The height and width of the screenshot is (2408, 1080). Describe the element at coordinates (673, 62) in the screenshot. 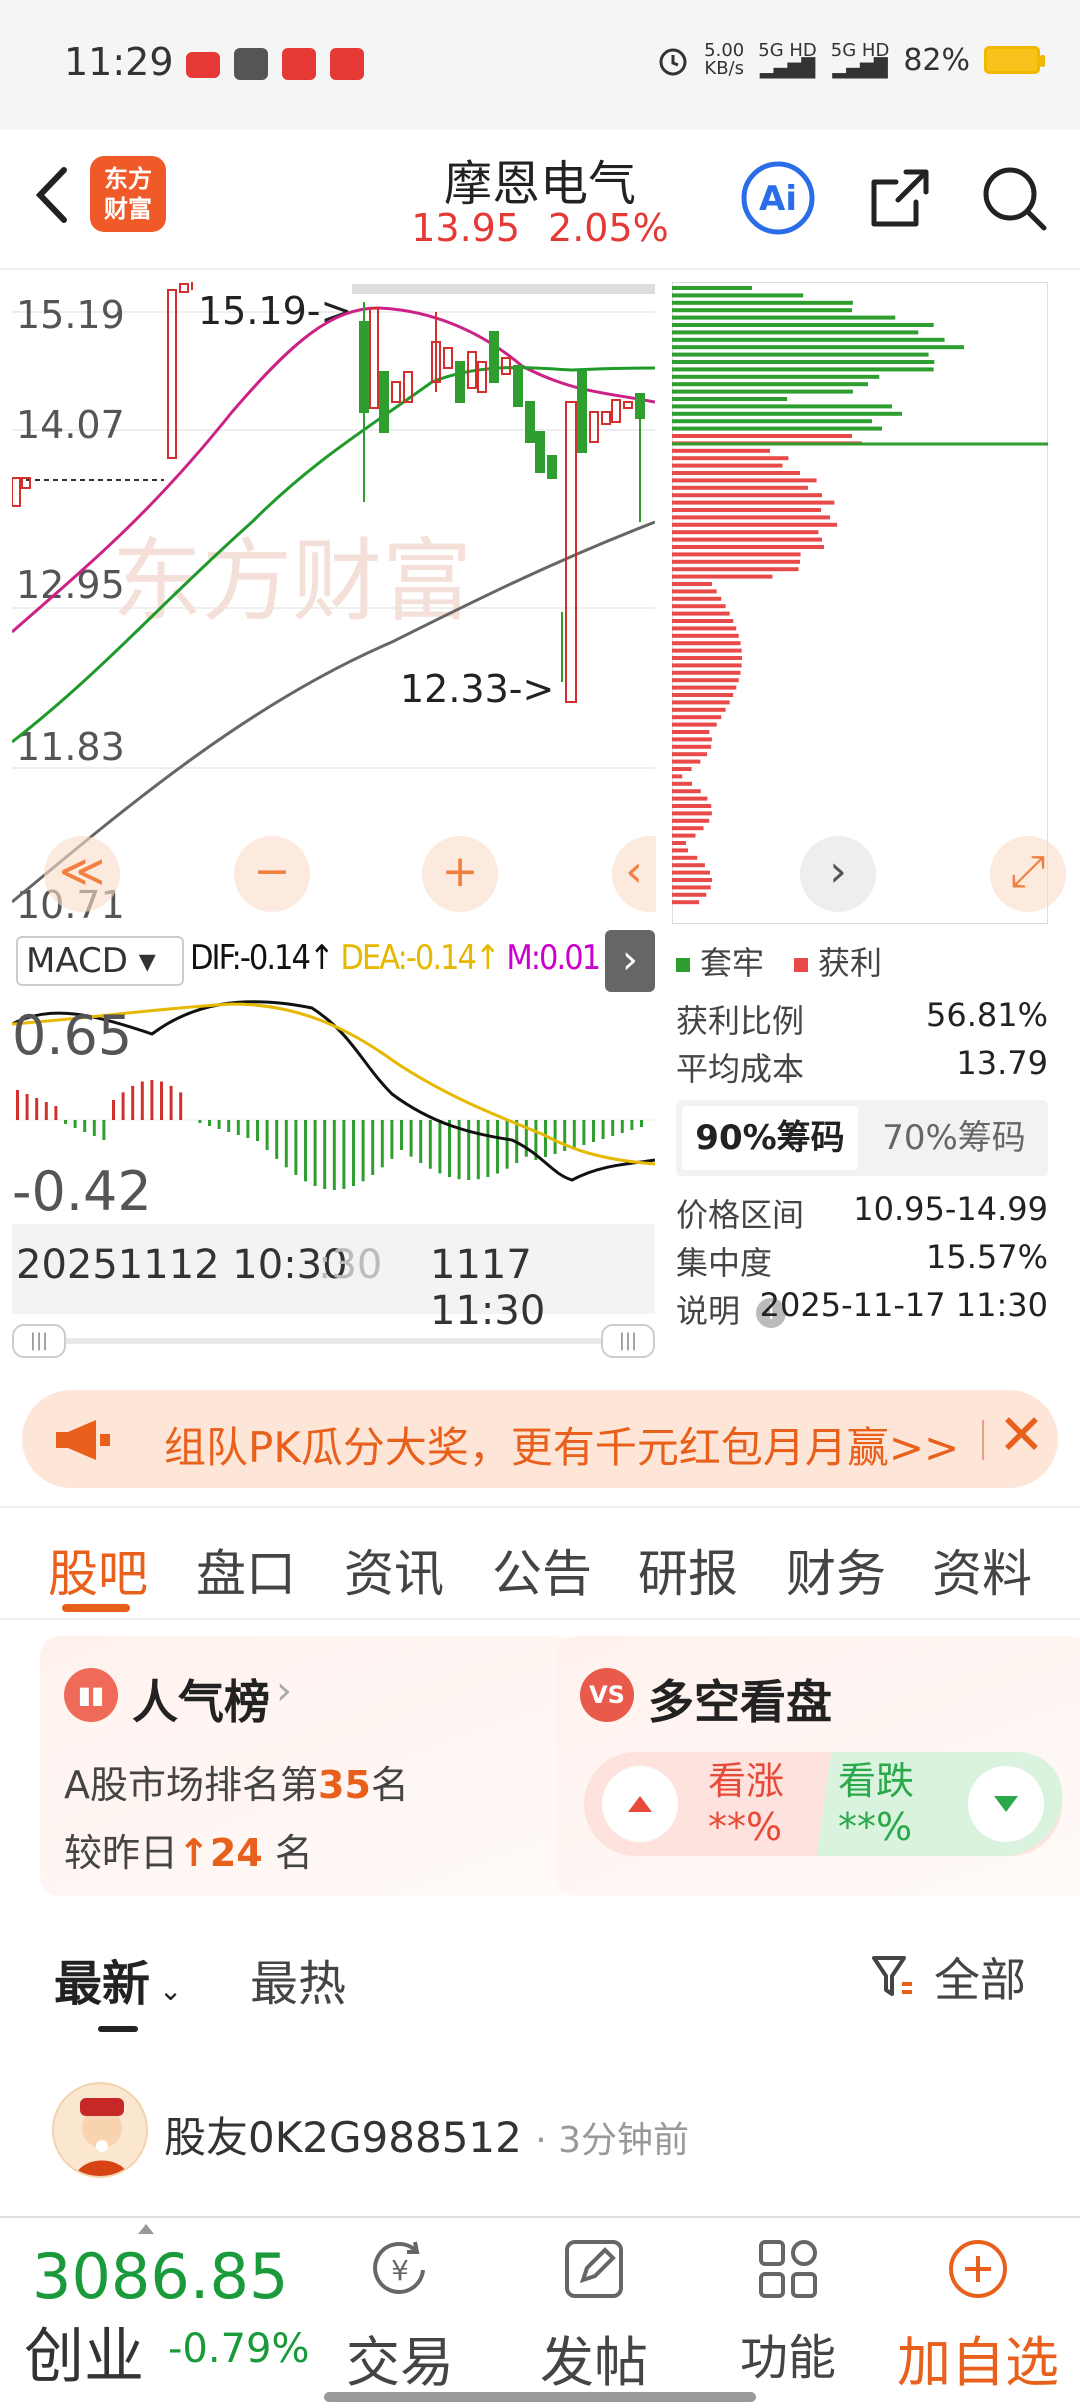

I see `alarm-icon` at that location.